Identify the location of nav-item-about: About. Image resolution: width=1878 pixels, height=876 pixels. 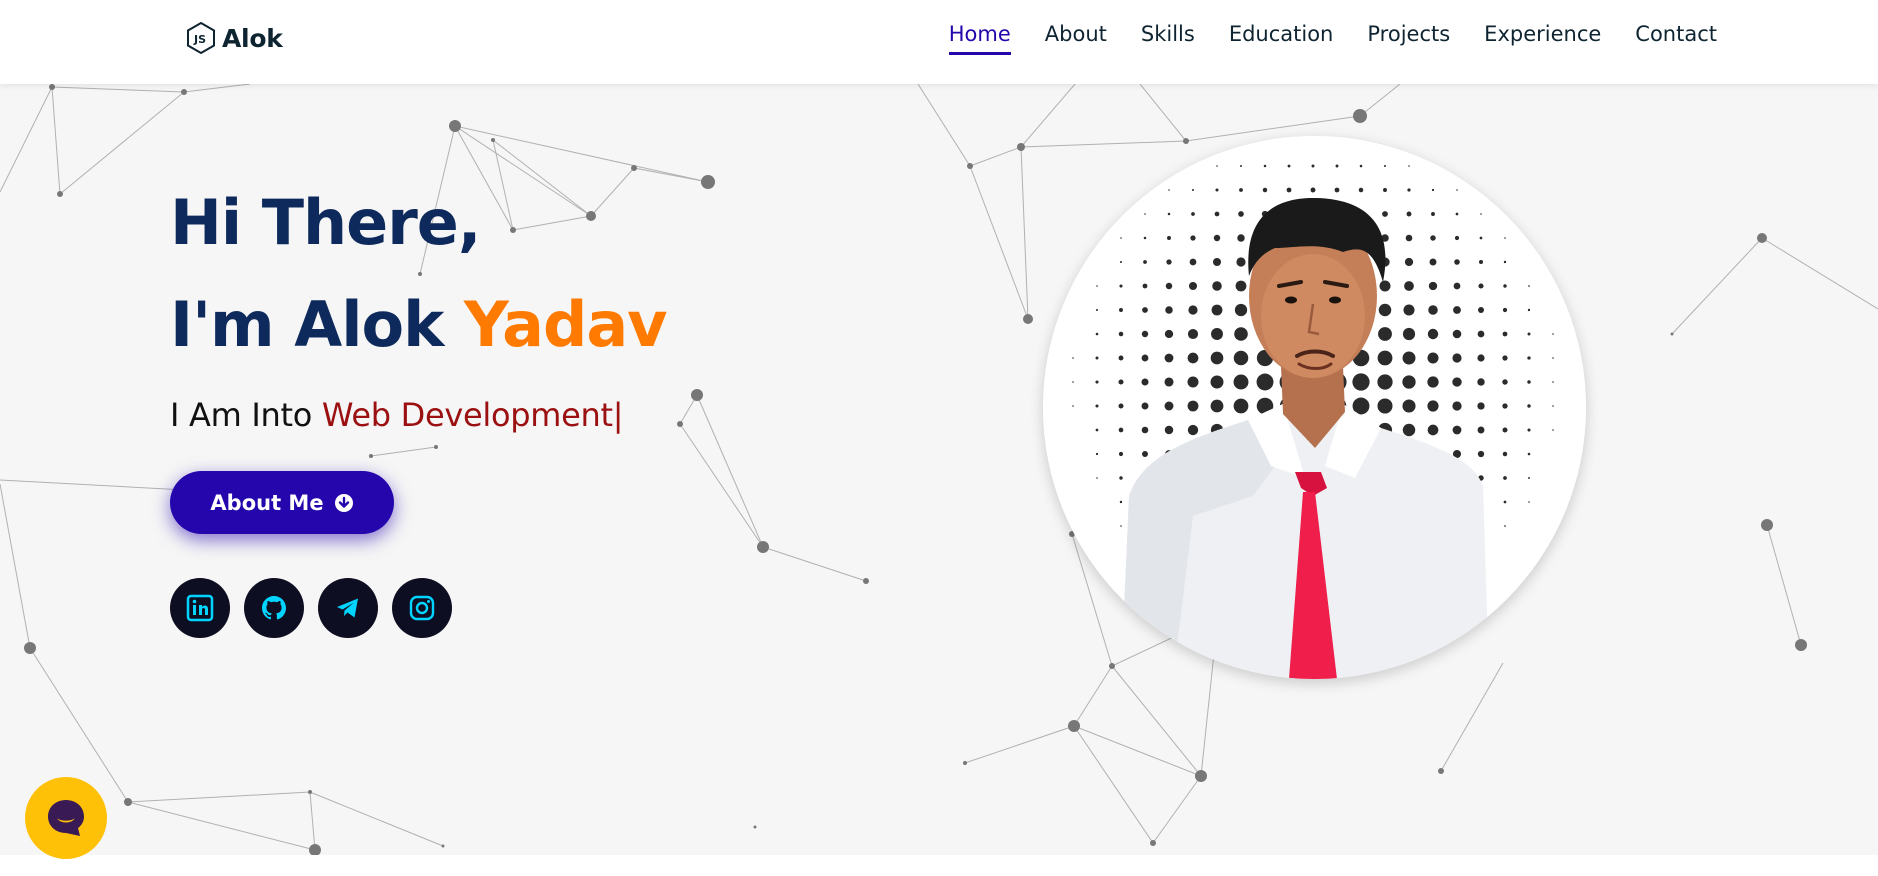
(1076, 38).